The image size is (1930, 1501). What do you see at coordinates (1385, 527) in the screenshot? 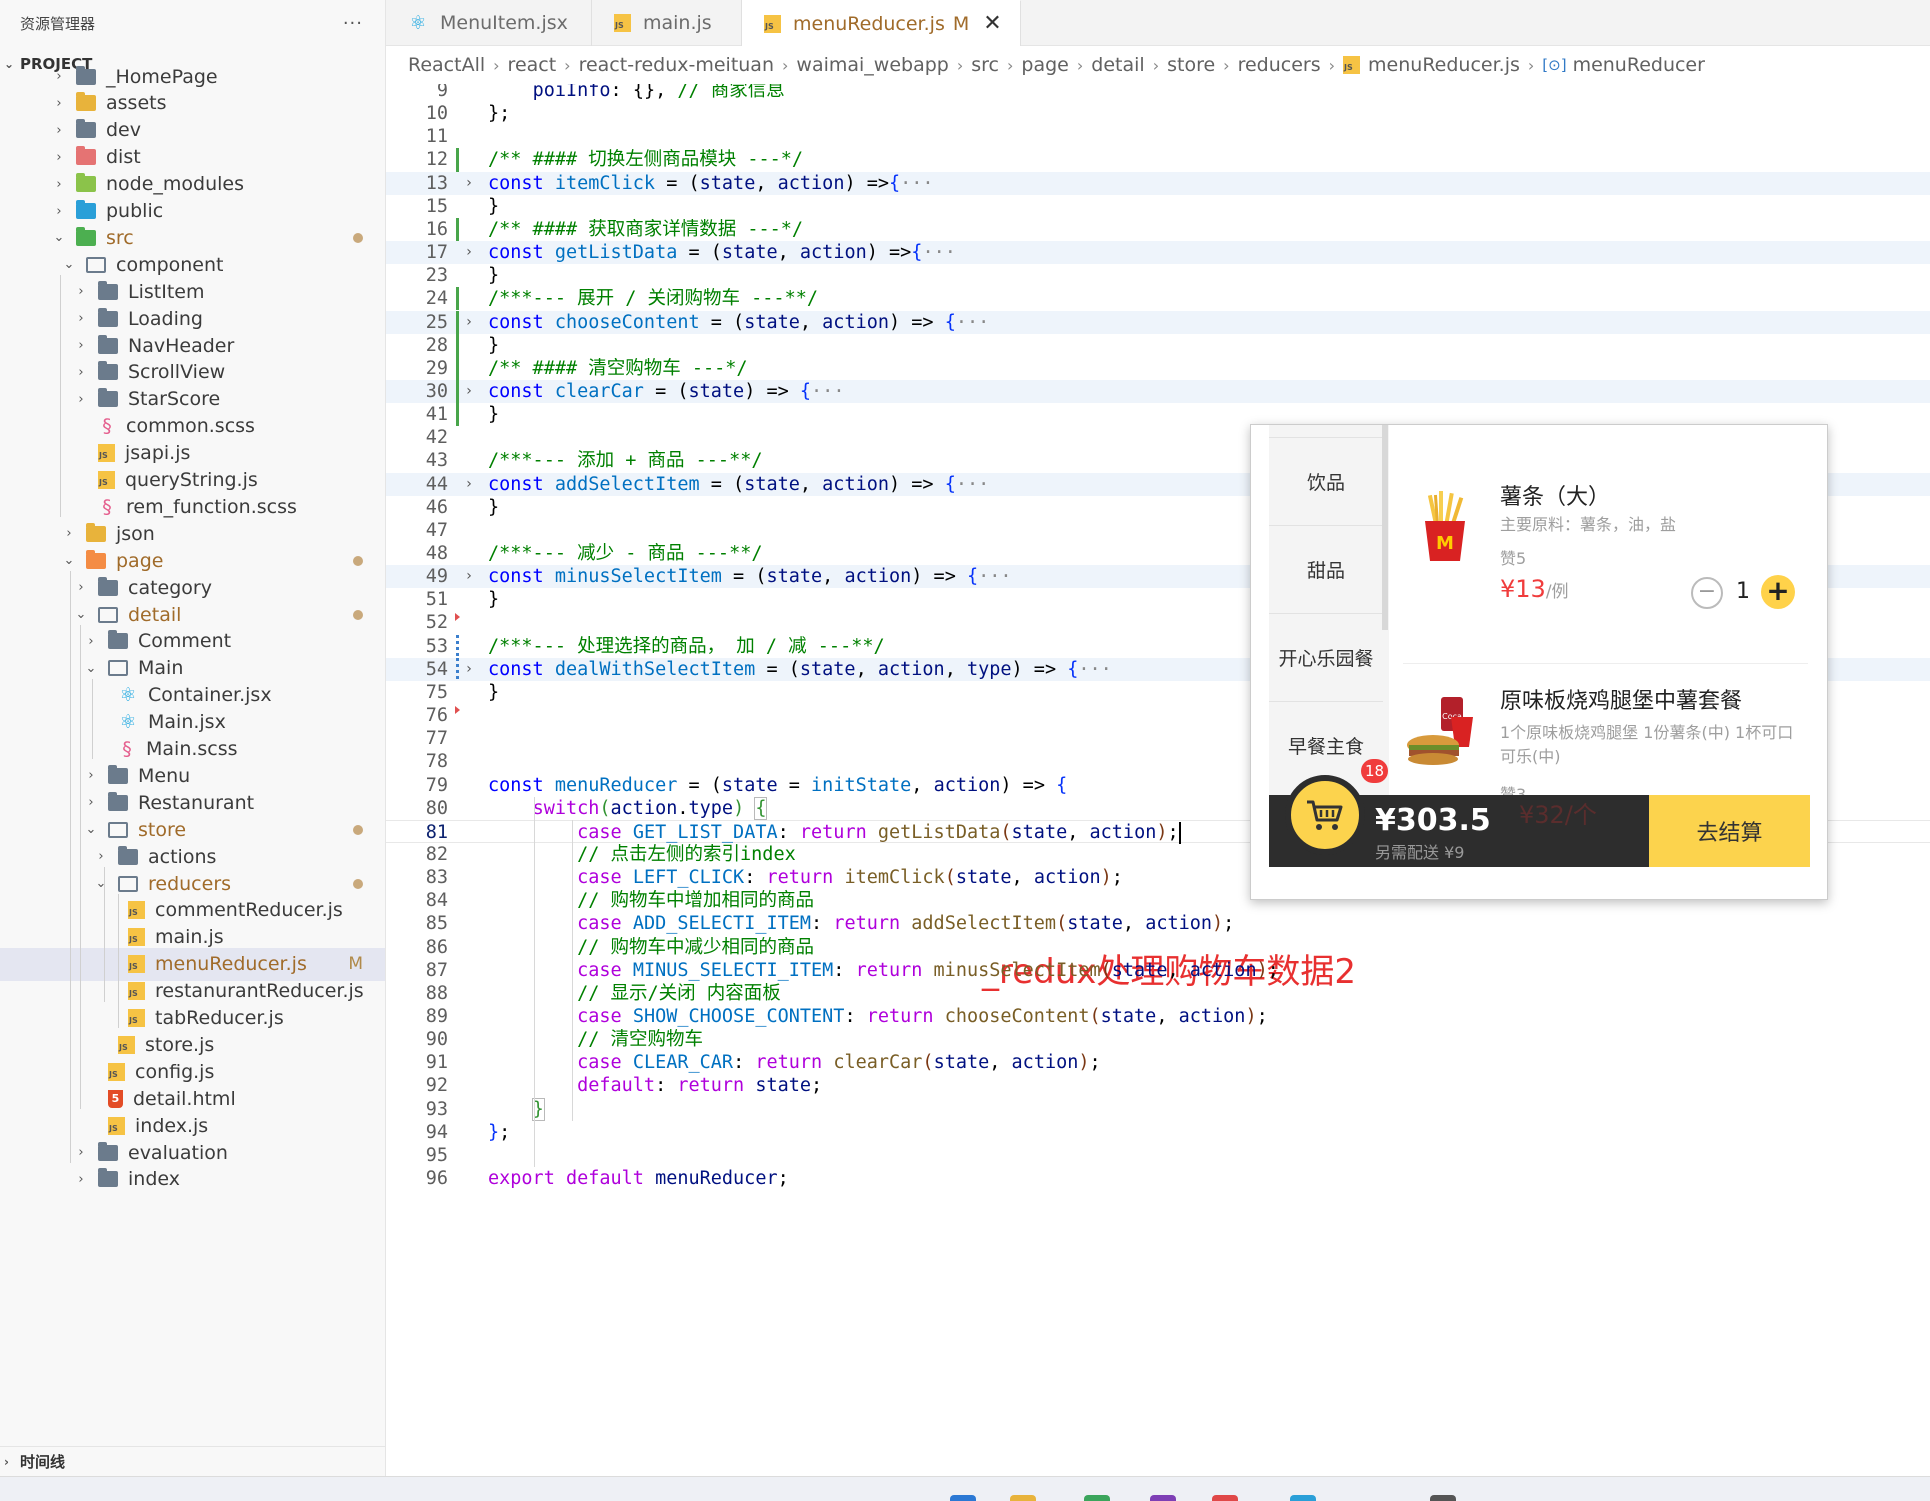
I see `category-scrollbar` at bounding box center [1385, 527].